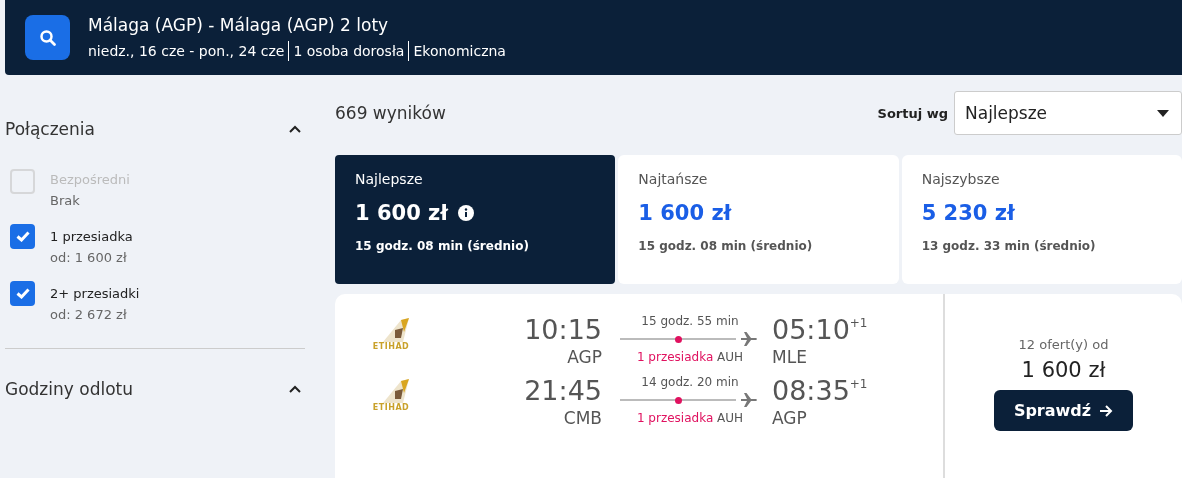 This screenshot has width=1182, height=478. Describe the element at coordinates (95, 293) in the screenshot. I see `filter-option-label: 2+ przesiadki` at that location.